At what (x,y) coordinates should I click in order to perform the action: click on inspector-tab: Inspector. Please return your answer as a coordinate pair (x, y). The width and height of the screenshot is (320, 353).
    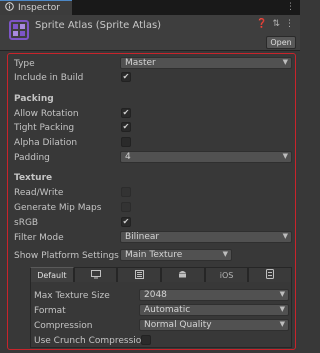
    Looking at the image, I should click on (36, 7).